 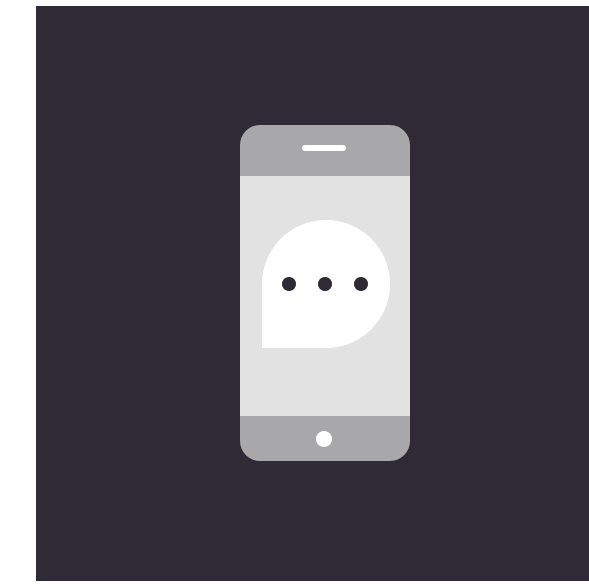 What do you see at coordinates (324, 148) in the screenshot?
I see `speaker-slot` at bounding box center [324, 148].